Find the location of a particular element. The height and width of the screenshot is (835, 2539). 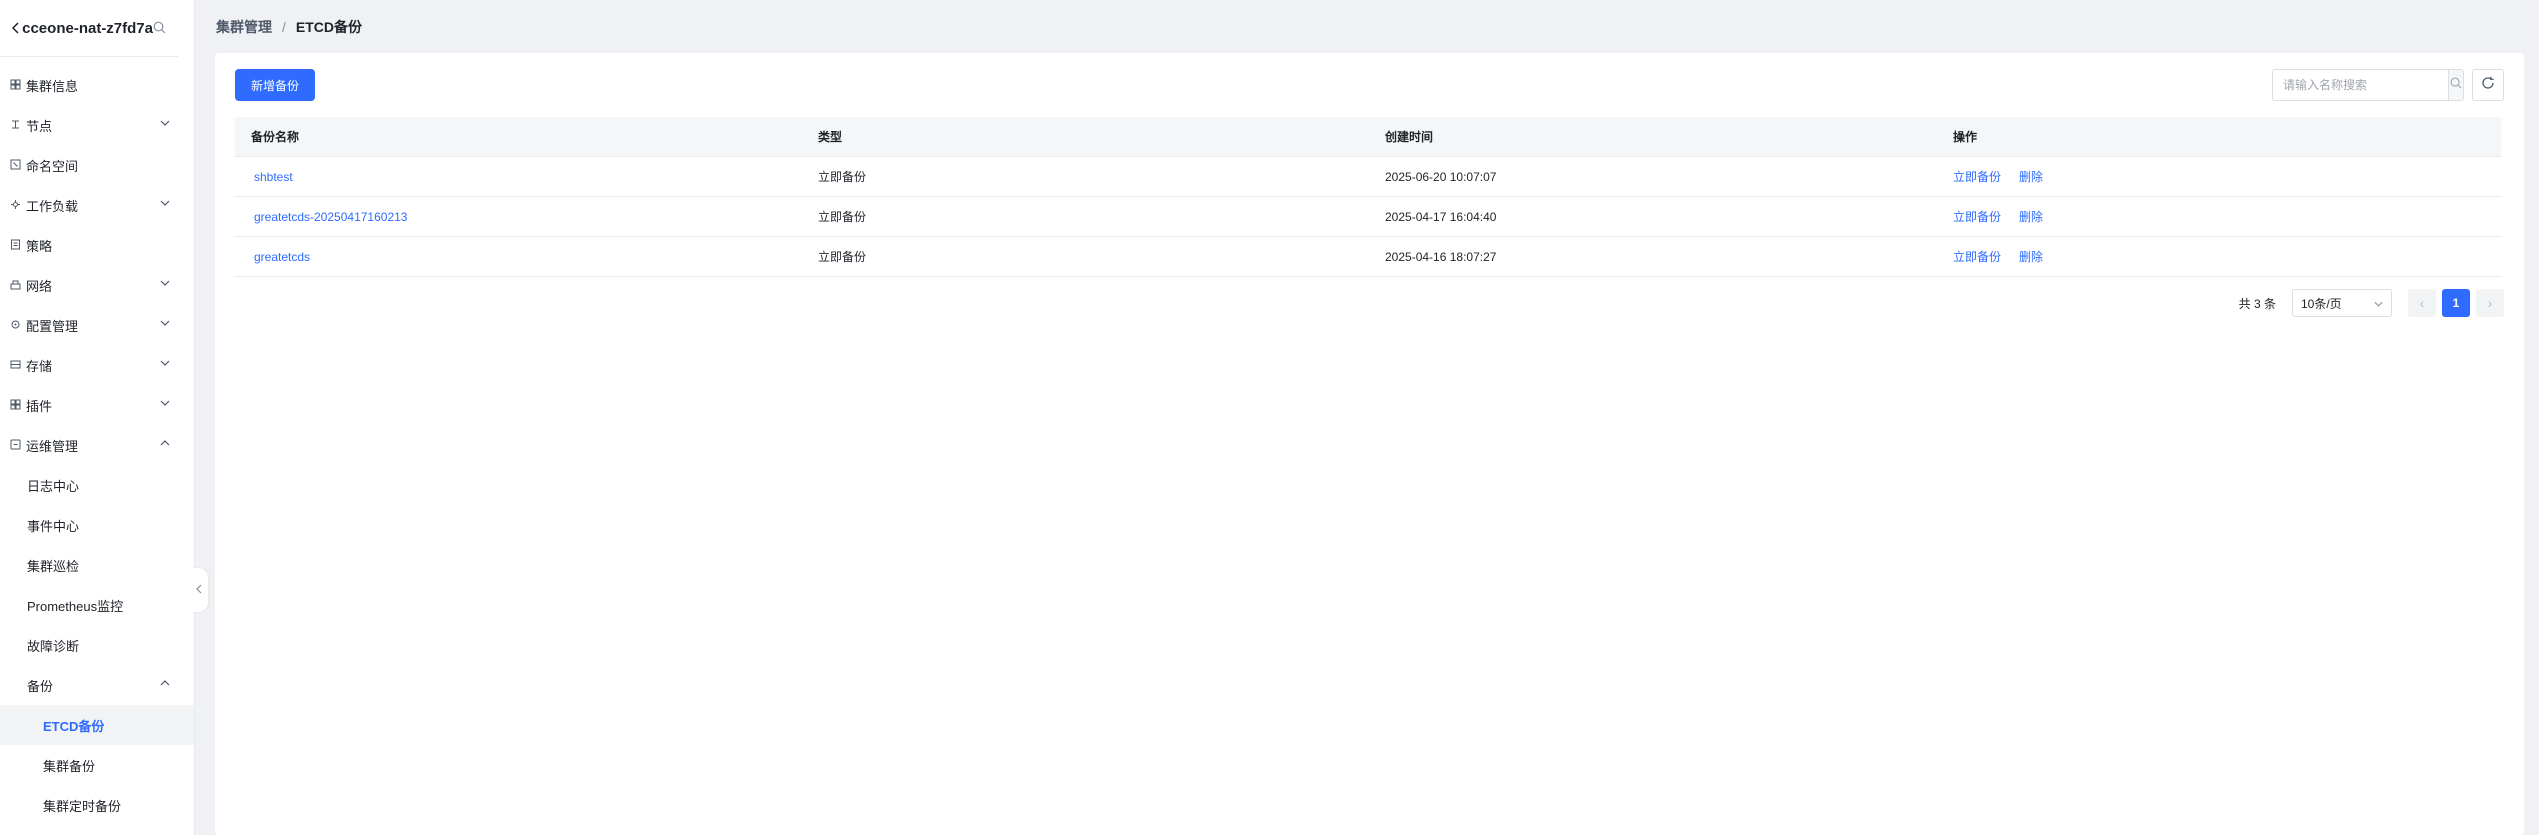

backup-name-link: shbtest is located at coordinates (273, 177).